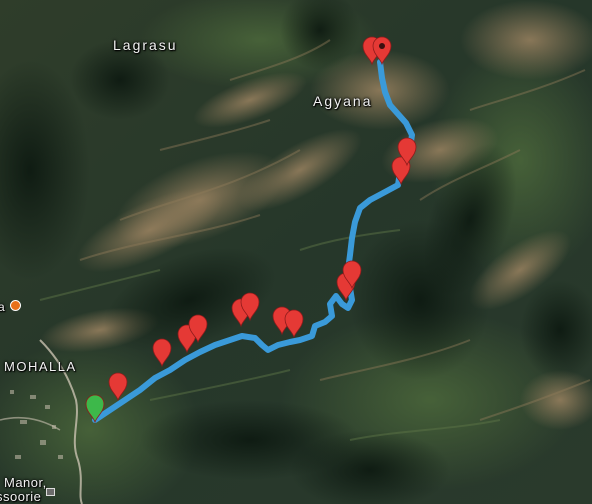  What do you see at coordinates (145, 45) in the screenshot?
I see `place-label-lagrasu: Lagrasu` at bounding box center [145, 45].